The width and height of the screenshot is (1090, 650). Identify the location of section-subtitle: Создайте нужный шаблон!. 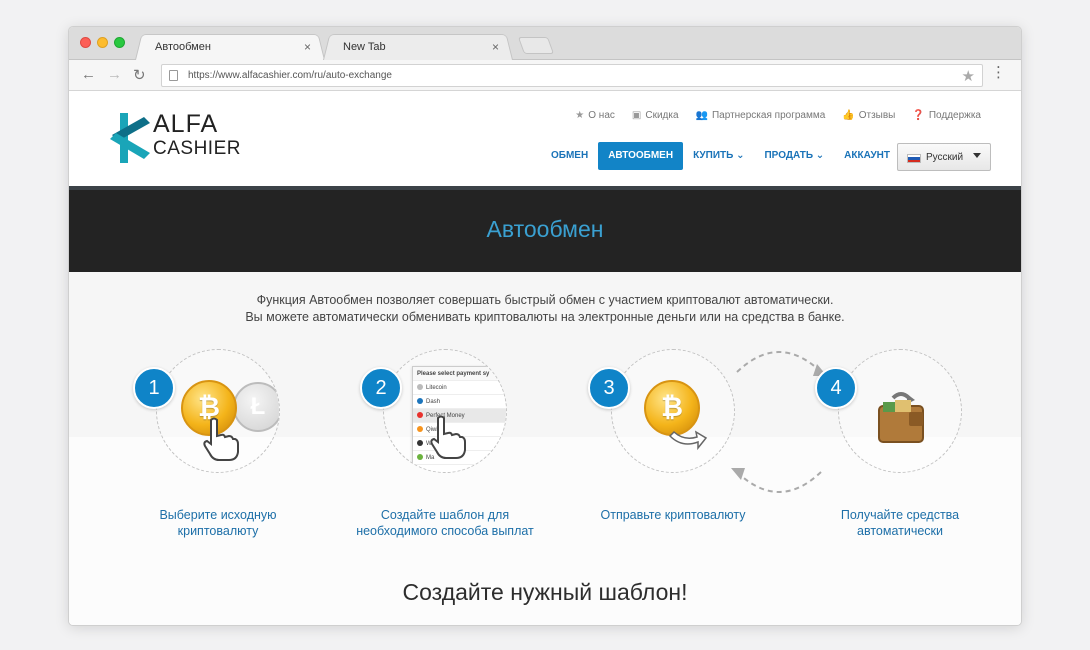
(545, 592).